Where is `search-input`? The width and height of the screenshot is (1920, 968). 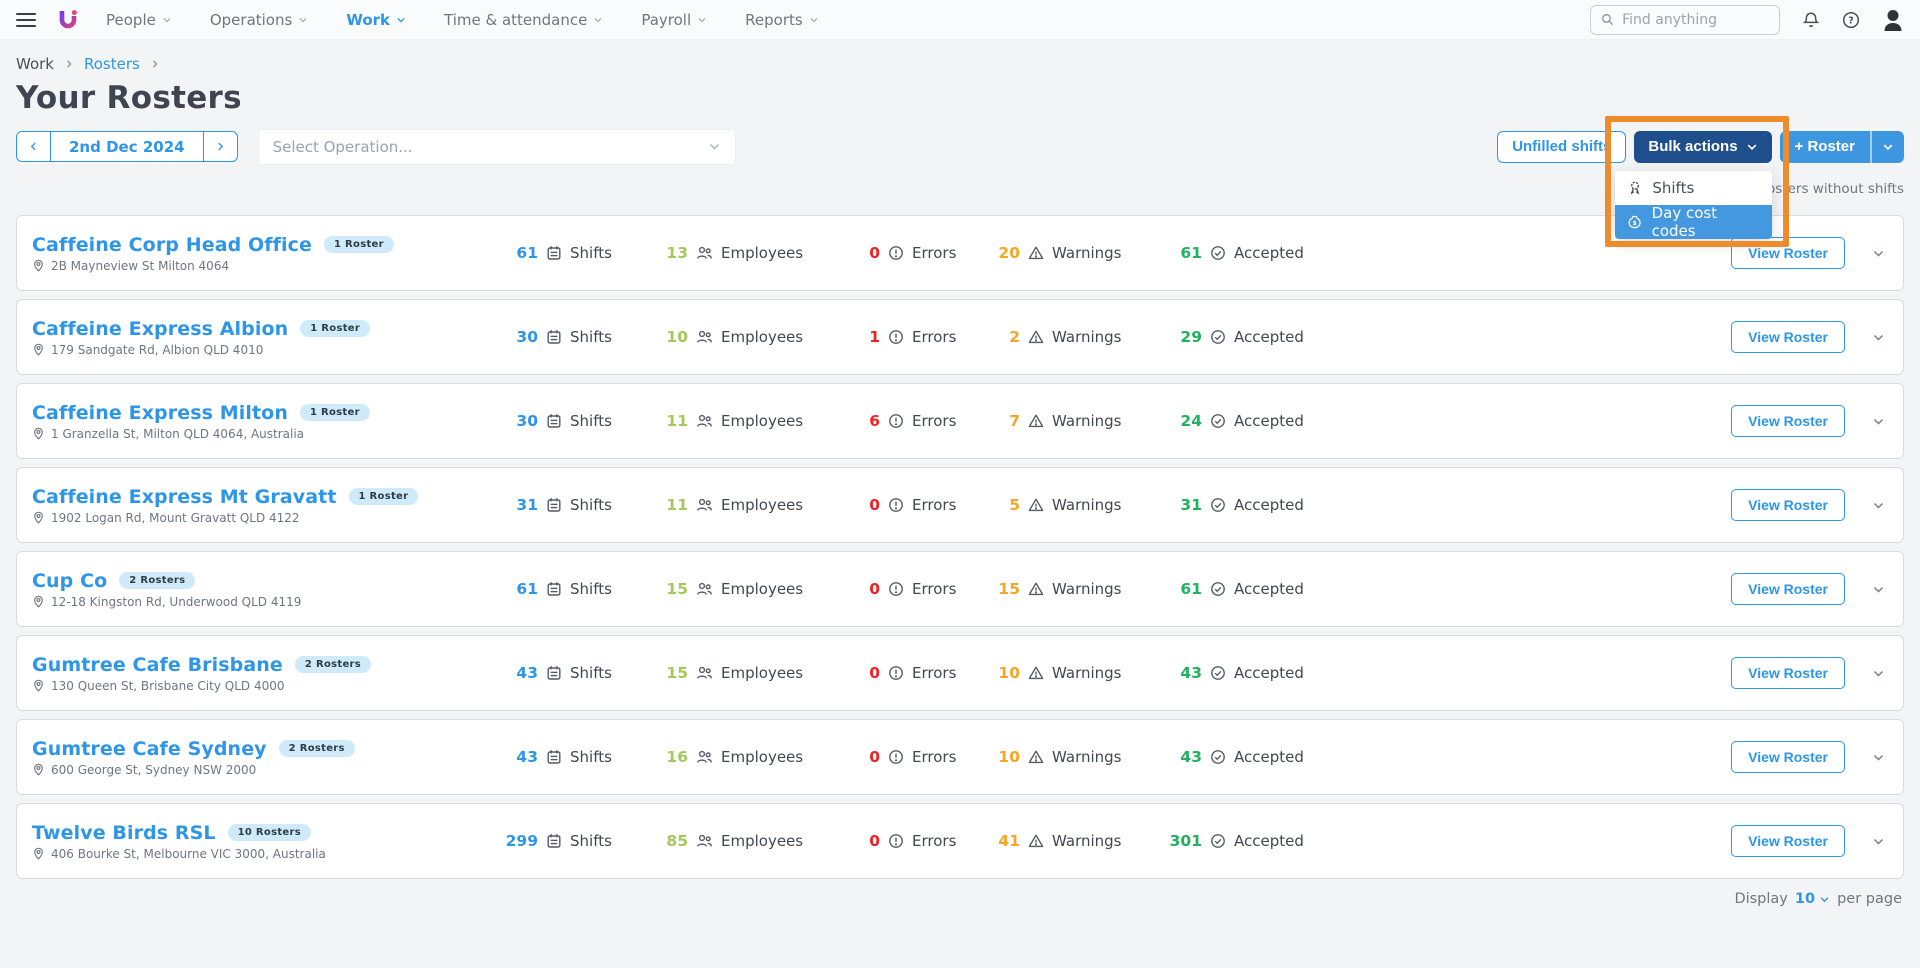 search-input is located at coordinates (1695, 19).